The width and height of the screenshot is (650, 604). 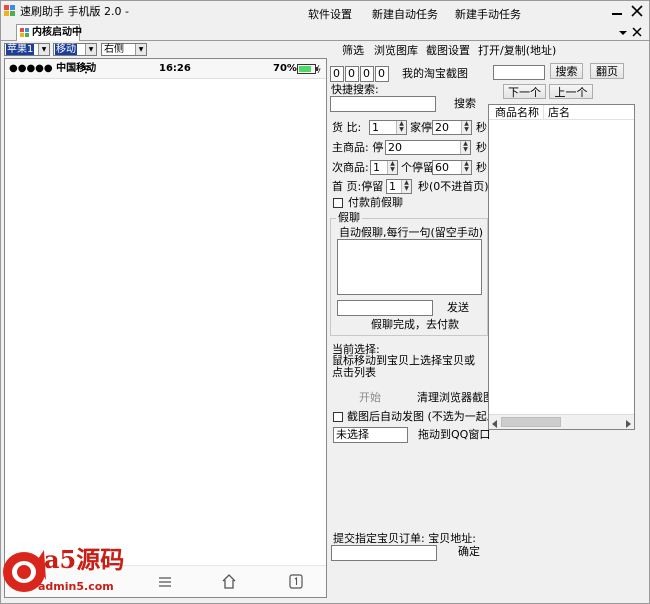 I want to click on menu-open-copy-address: 打开/复制(地址), so click(x=517, y=51).